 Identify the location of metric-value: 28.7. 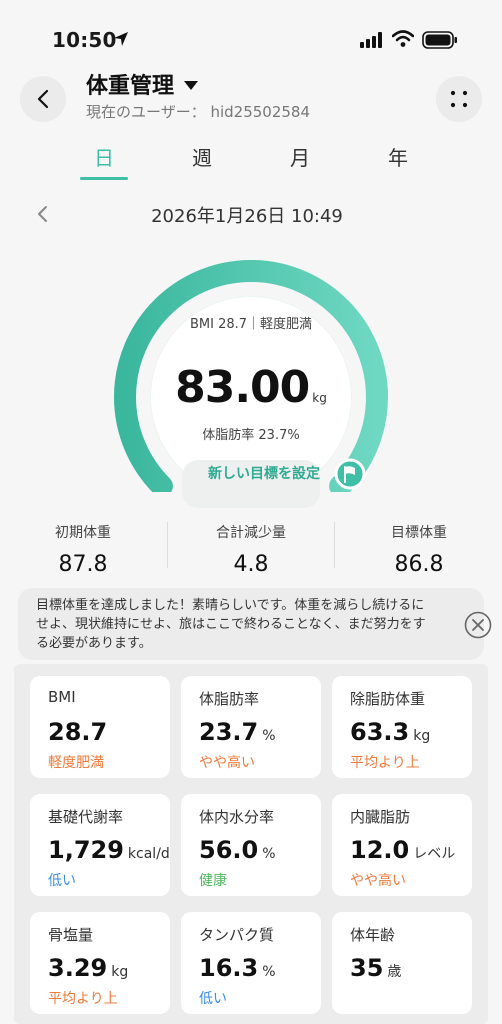
(78, 732).